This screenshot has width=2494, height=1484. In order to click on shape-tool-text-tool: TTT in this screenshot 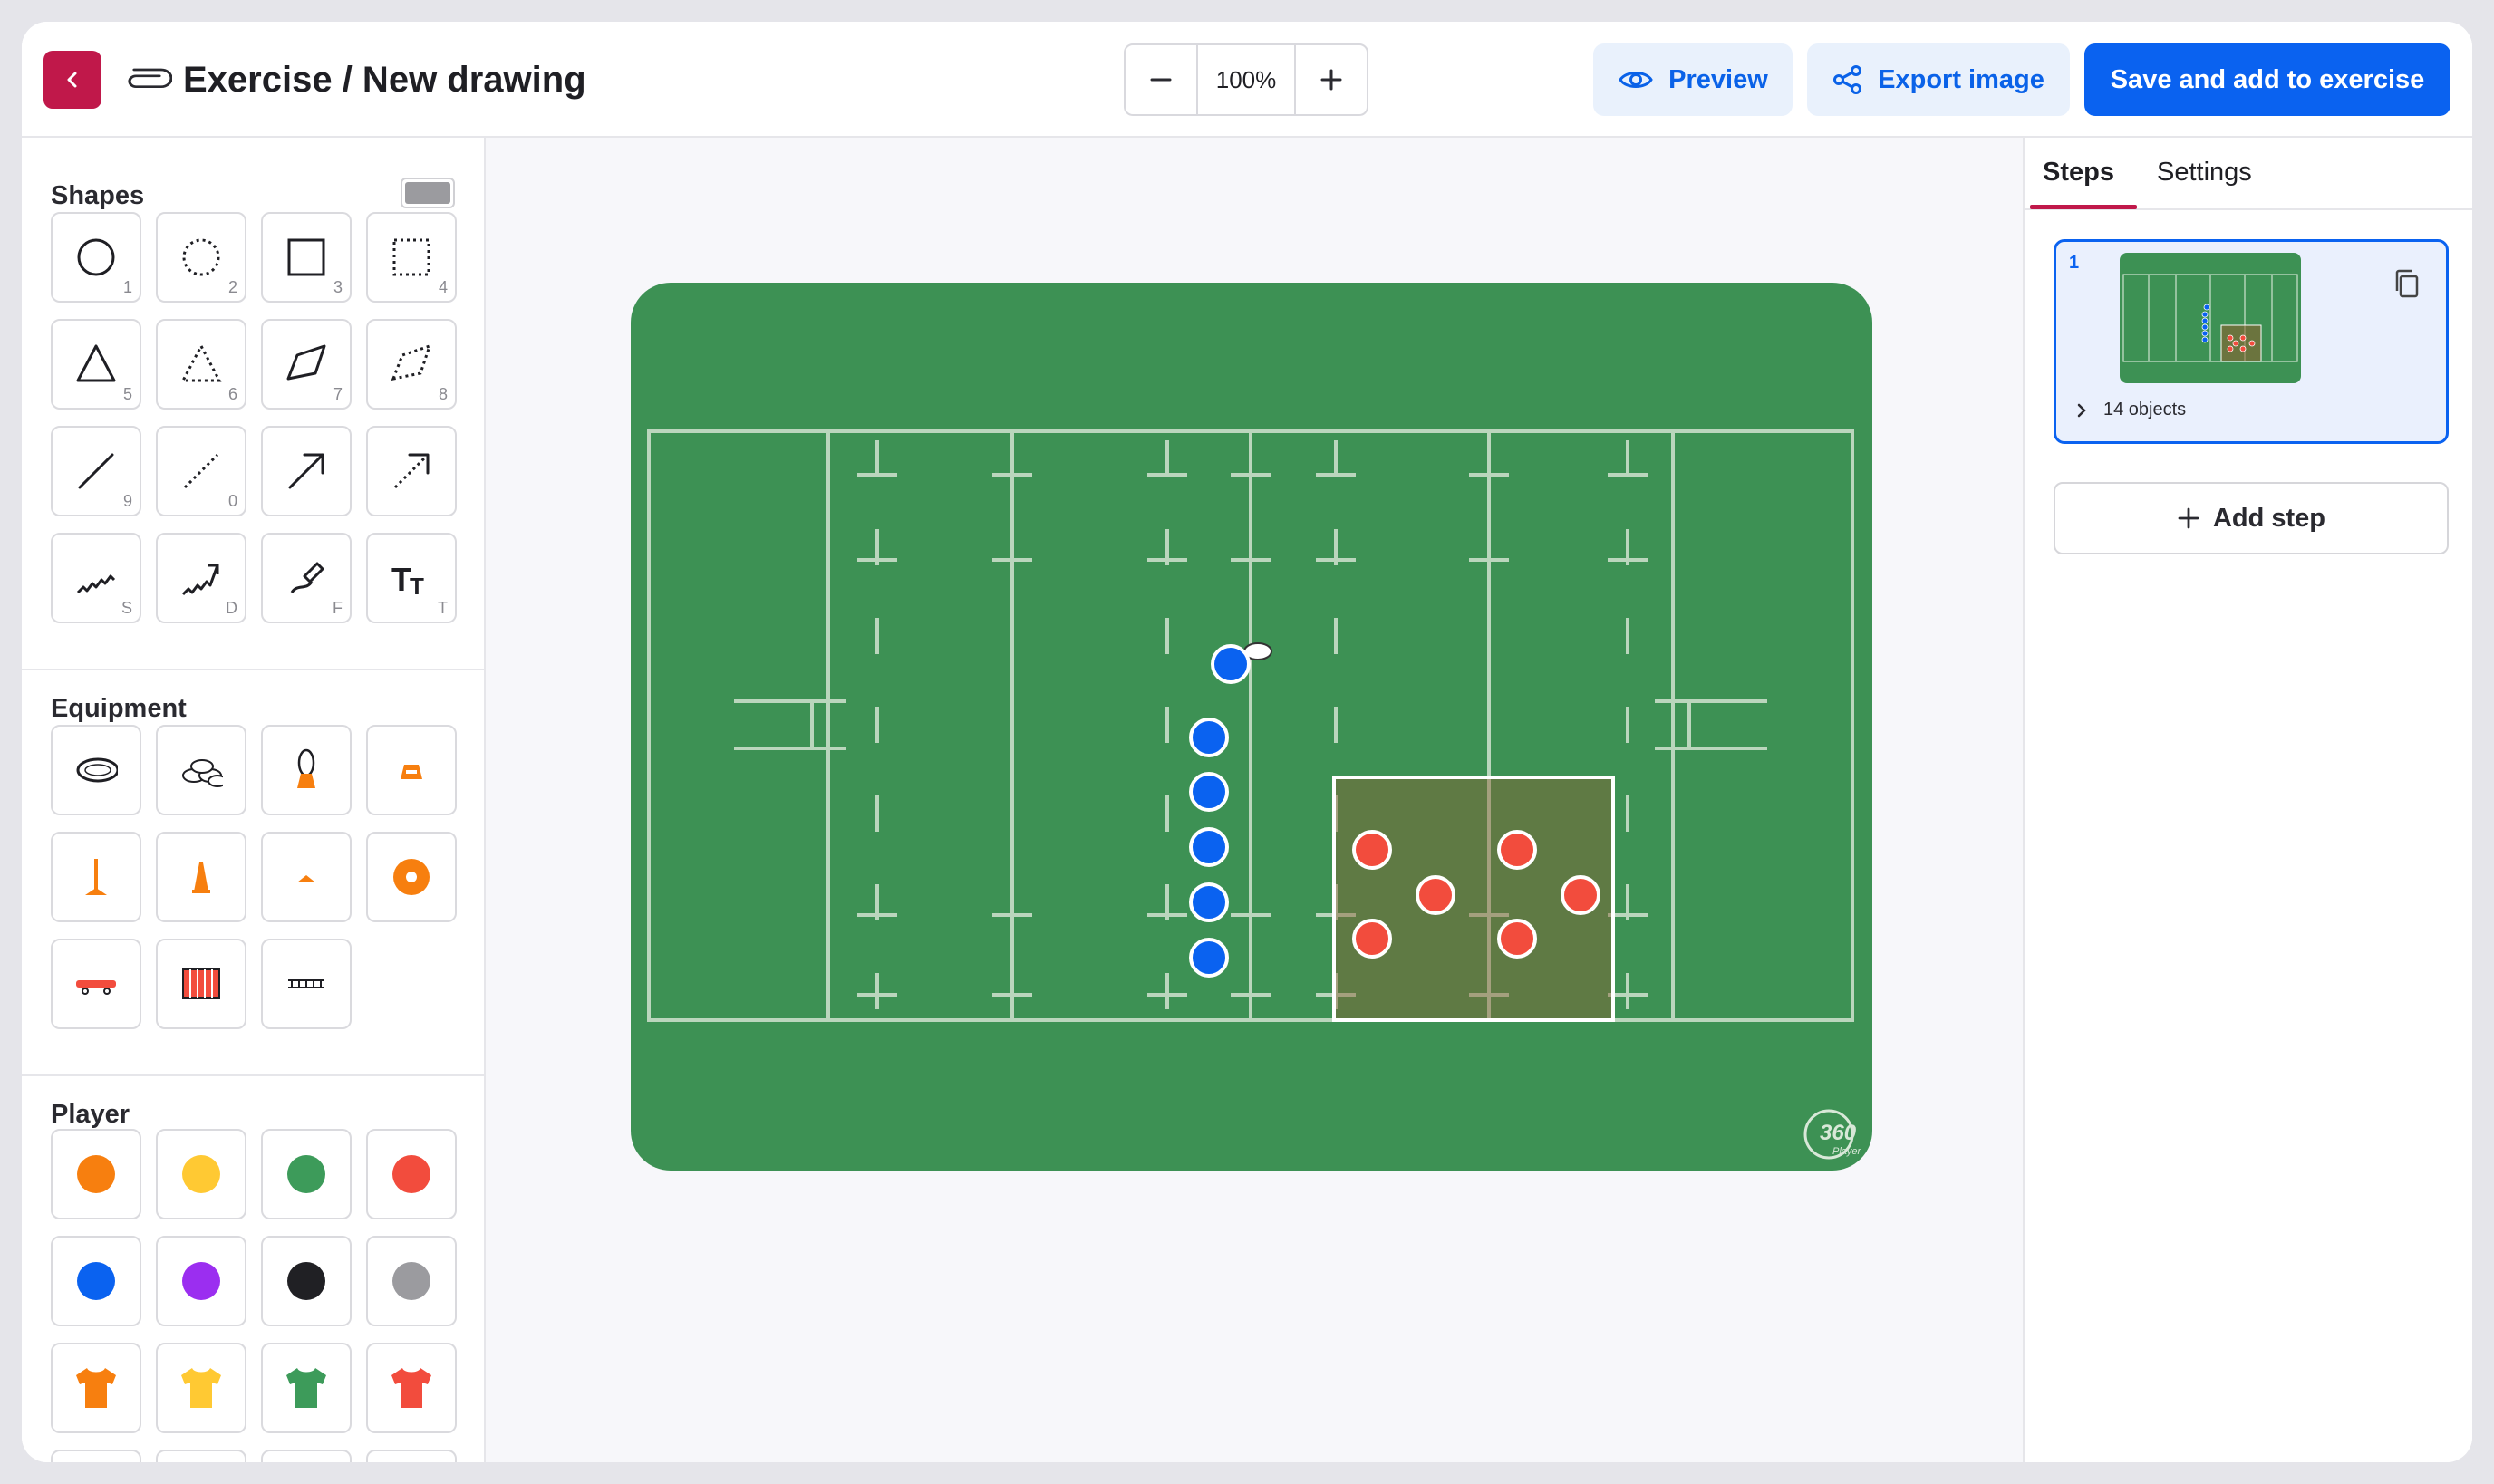, I will do `click(411, 578)`.